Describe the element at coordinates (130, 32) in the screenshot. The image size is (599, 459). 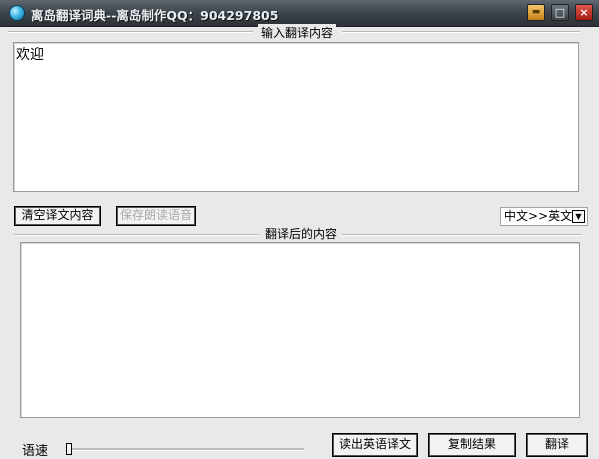
I see `input-group-border-left` at that location.